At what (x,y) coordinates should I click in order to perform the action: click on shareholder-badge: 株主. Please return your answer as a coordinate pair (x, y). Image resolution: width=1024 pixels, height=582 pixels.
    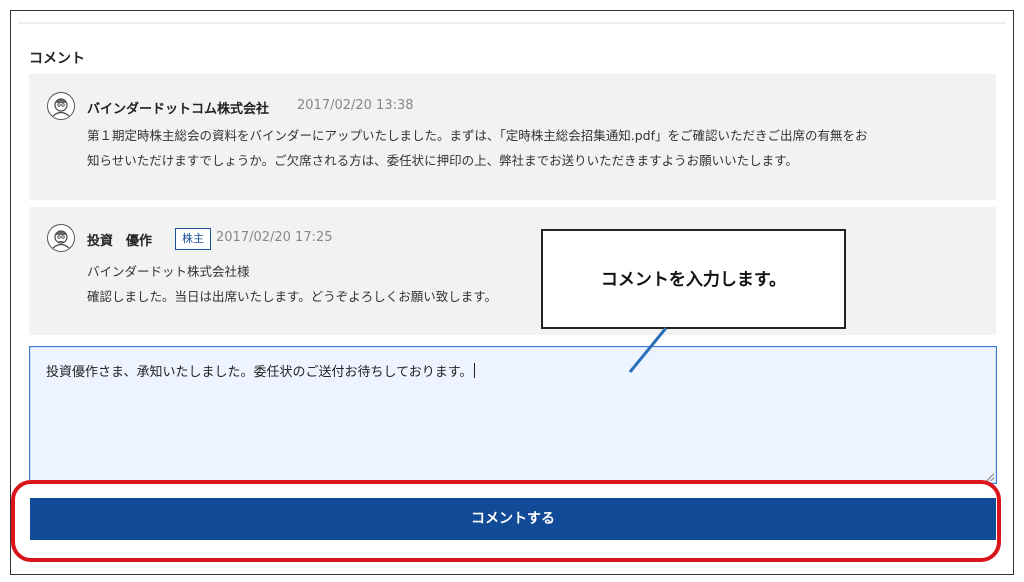
    Looking at the image, I should click on (193, 239).